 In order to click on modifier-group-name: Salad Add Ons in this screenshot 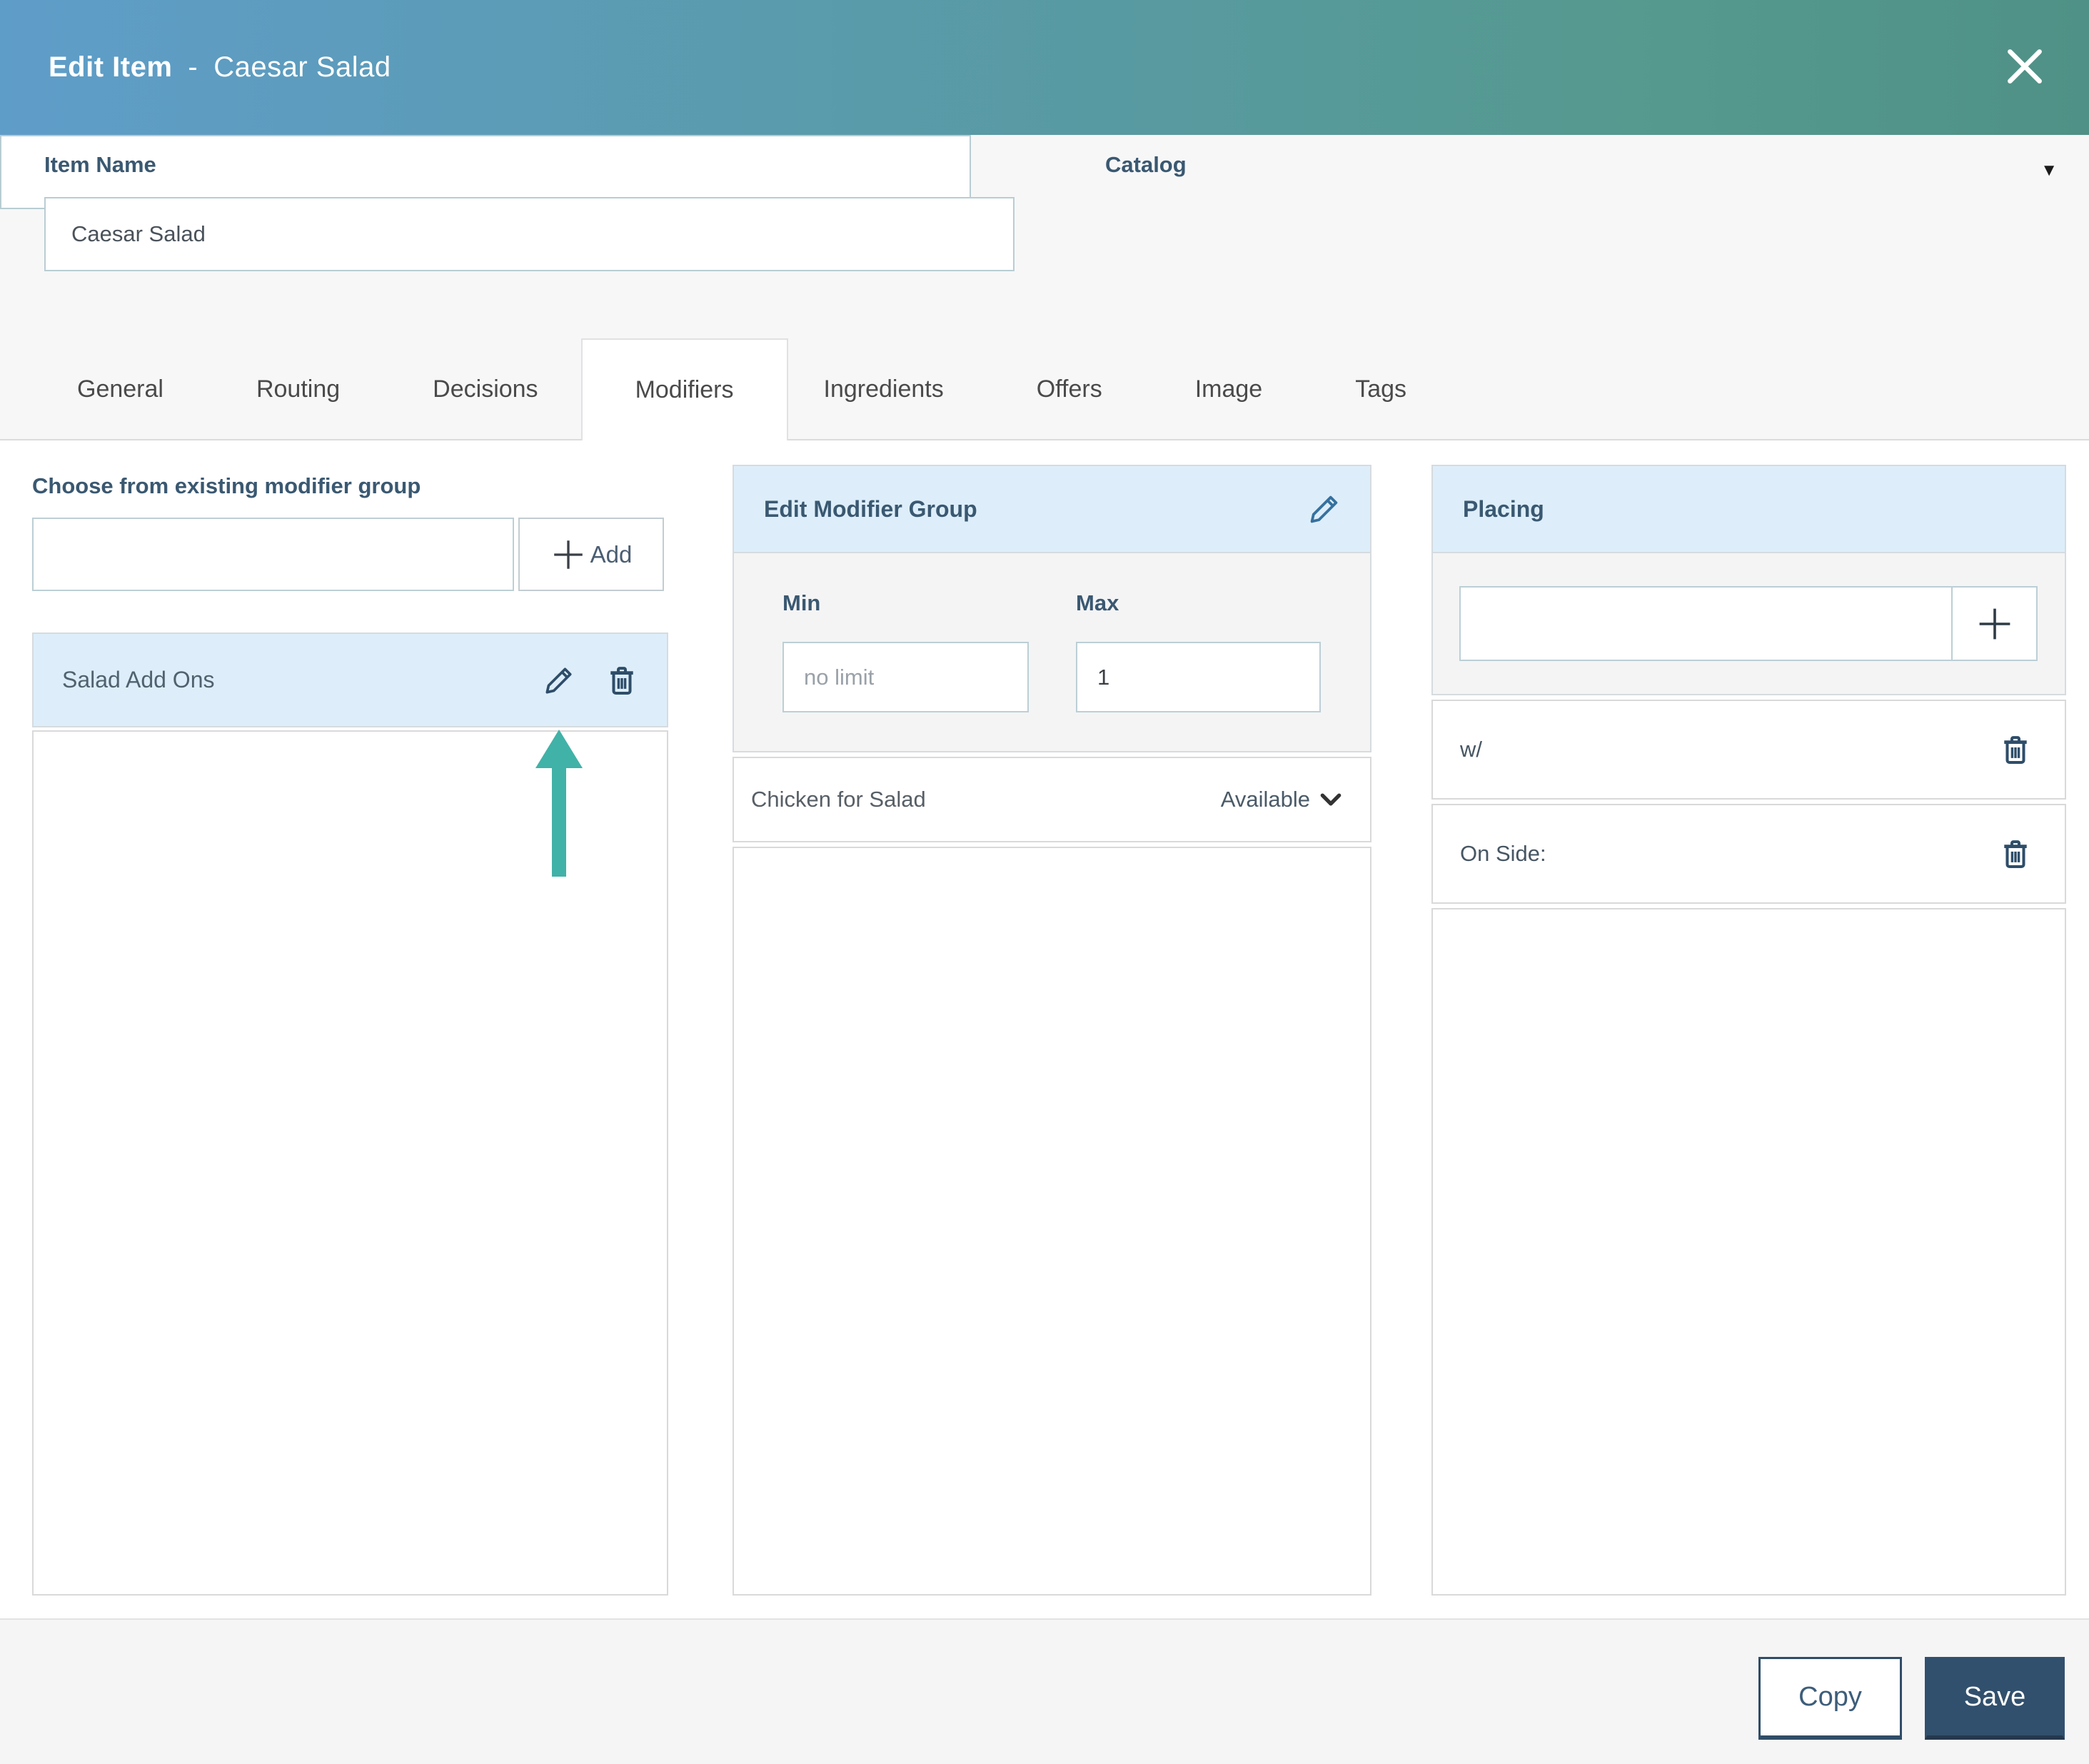, I will do `click(138, 679)`.